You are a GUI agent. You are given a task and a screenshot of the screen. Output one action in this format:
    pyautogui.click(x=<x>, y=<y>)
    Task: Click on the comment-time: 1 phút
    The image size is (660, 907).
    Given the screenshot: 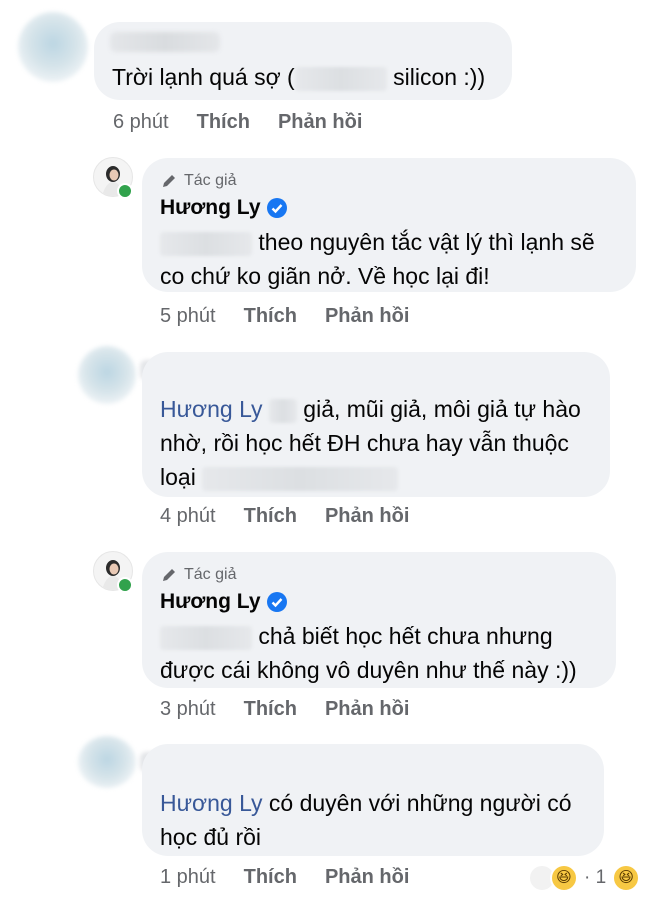 What is the action you would take?
    pyautogui.click(x=188, y=877)
    